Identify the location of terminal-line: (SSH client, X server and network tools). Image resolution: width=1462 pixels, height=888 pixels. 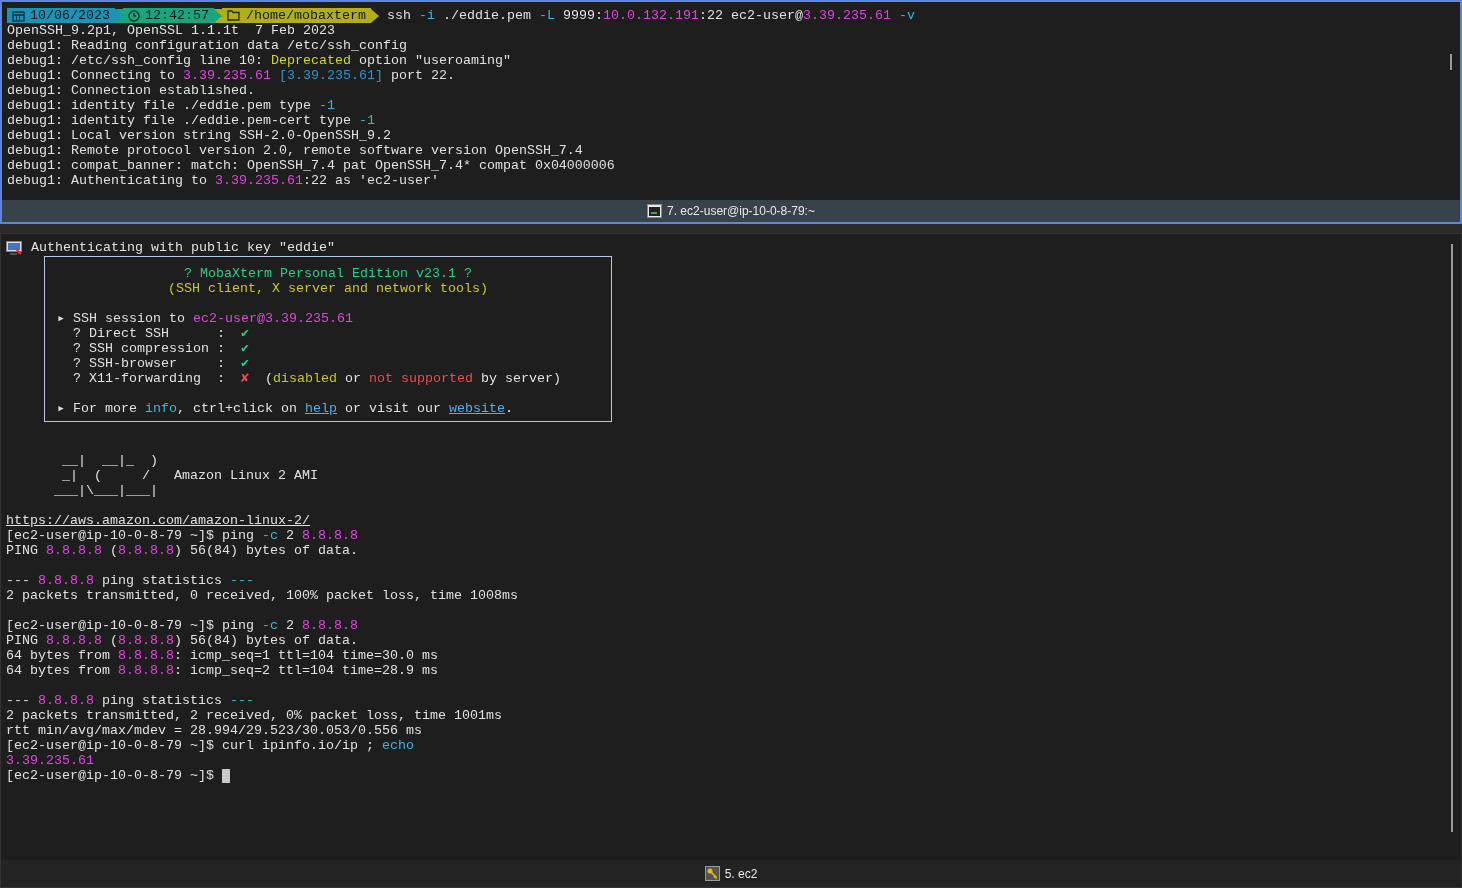
(328, 288).